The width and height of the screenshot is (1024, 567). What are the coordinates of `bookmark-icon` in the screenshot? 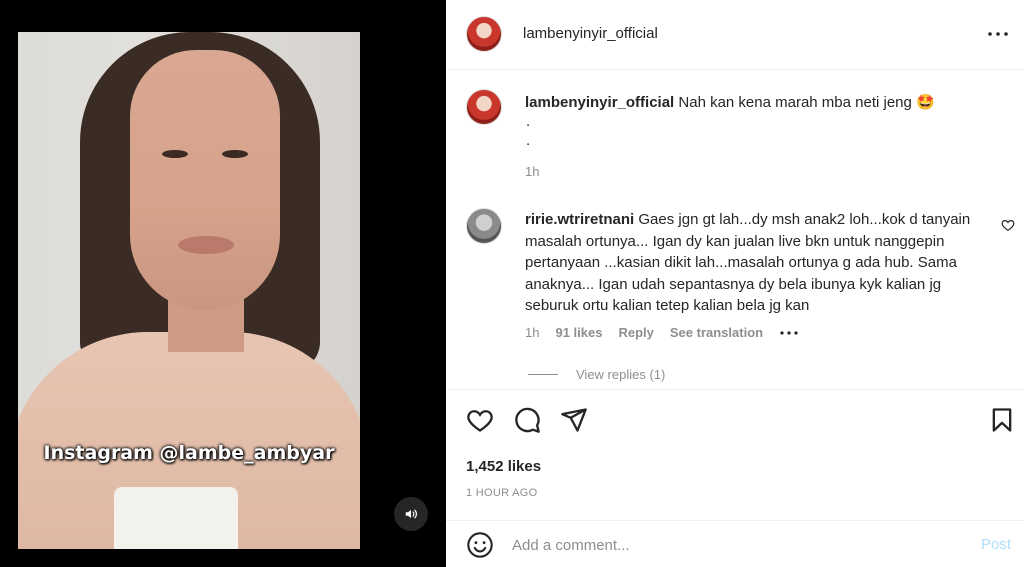 It's located at (1002, 420).